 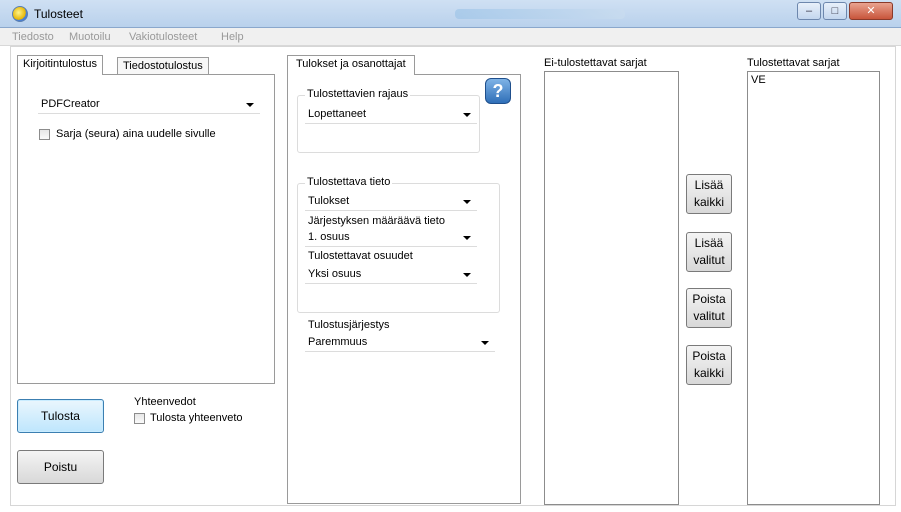 What do you see at coordinates (20, 14) in the screenshot?
I see `app-icon` at bounding box center [20, 14].